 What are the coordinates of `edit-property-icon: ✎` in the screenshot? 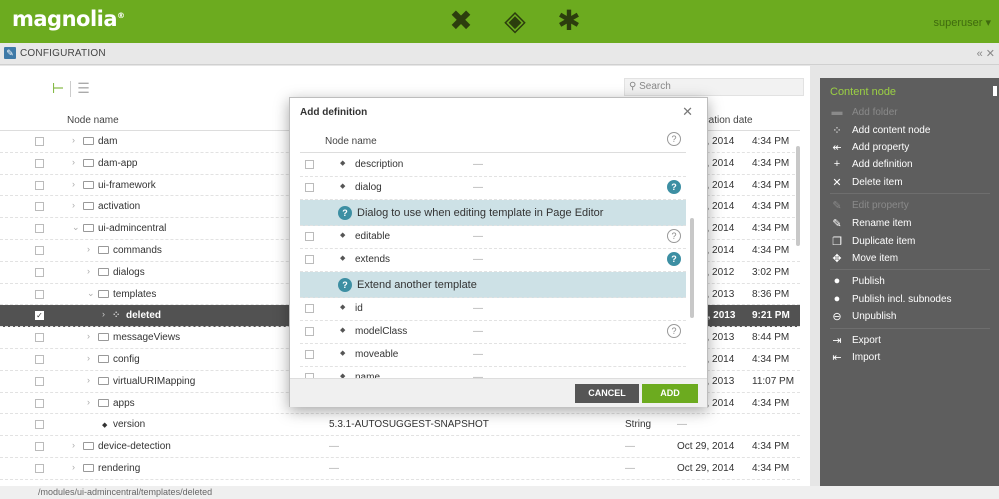 It's located at (837, 206).